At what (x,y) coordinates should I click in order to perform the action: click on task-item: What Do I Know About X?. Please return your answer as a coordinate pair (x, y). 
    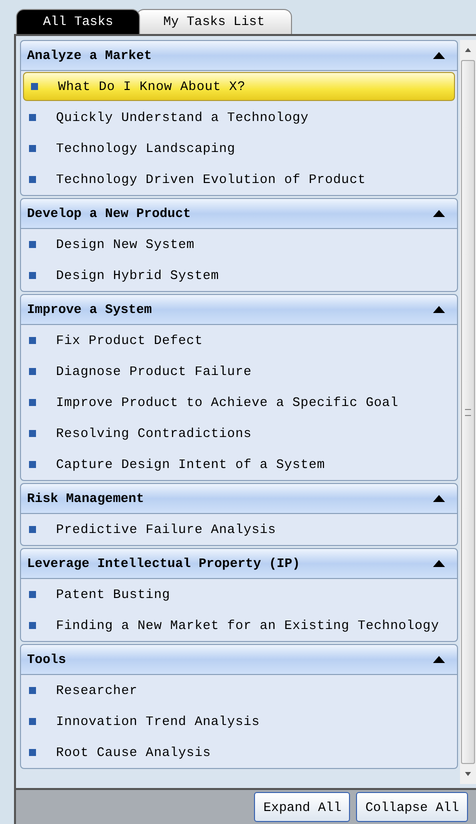
    Looking at the image, I should click on (239, 86).